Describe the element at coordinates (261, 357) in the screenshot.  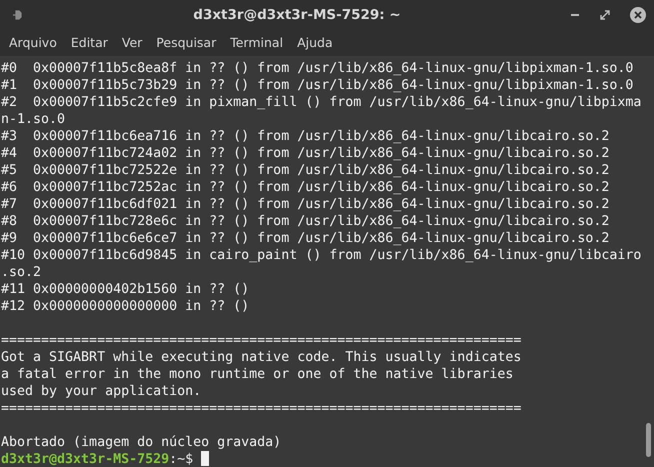
I see `terminal-line: Got a SIGABRT while executing native code. This usually indicates` at that location.